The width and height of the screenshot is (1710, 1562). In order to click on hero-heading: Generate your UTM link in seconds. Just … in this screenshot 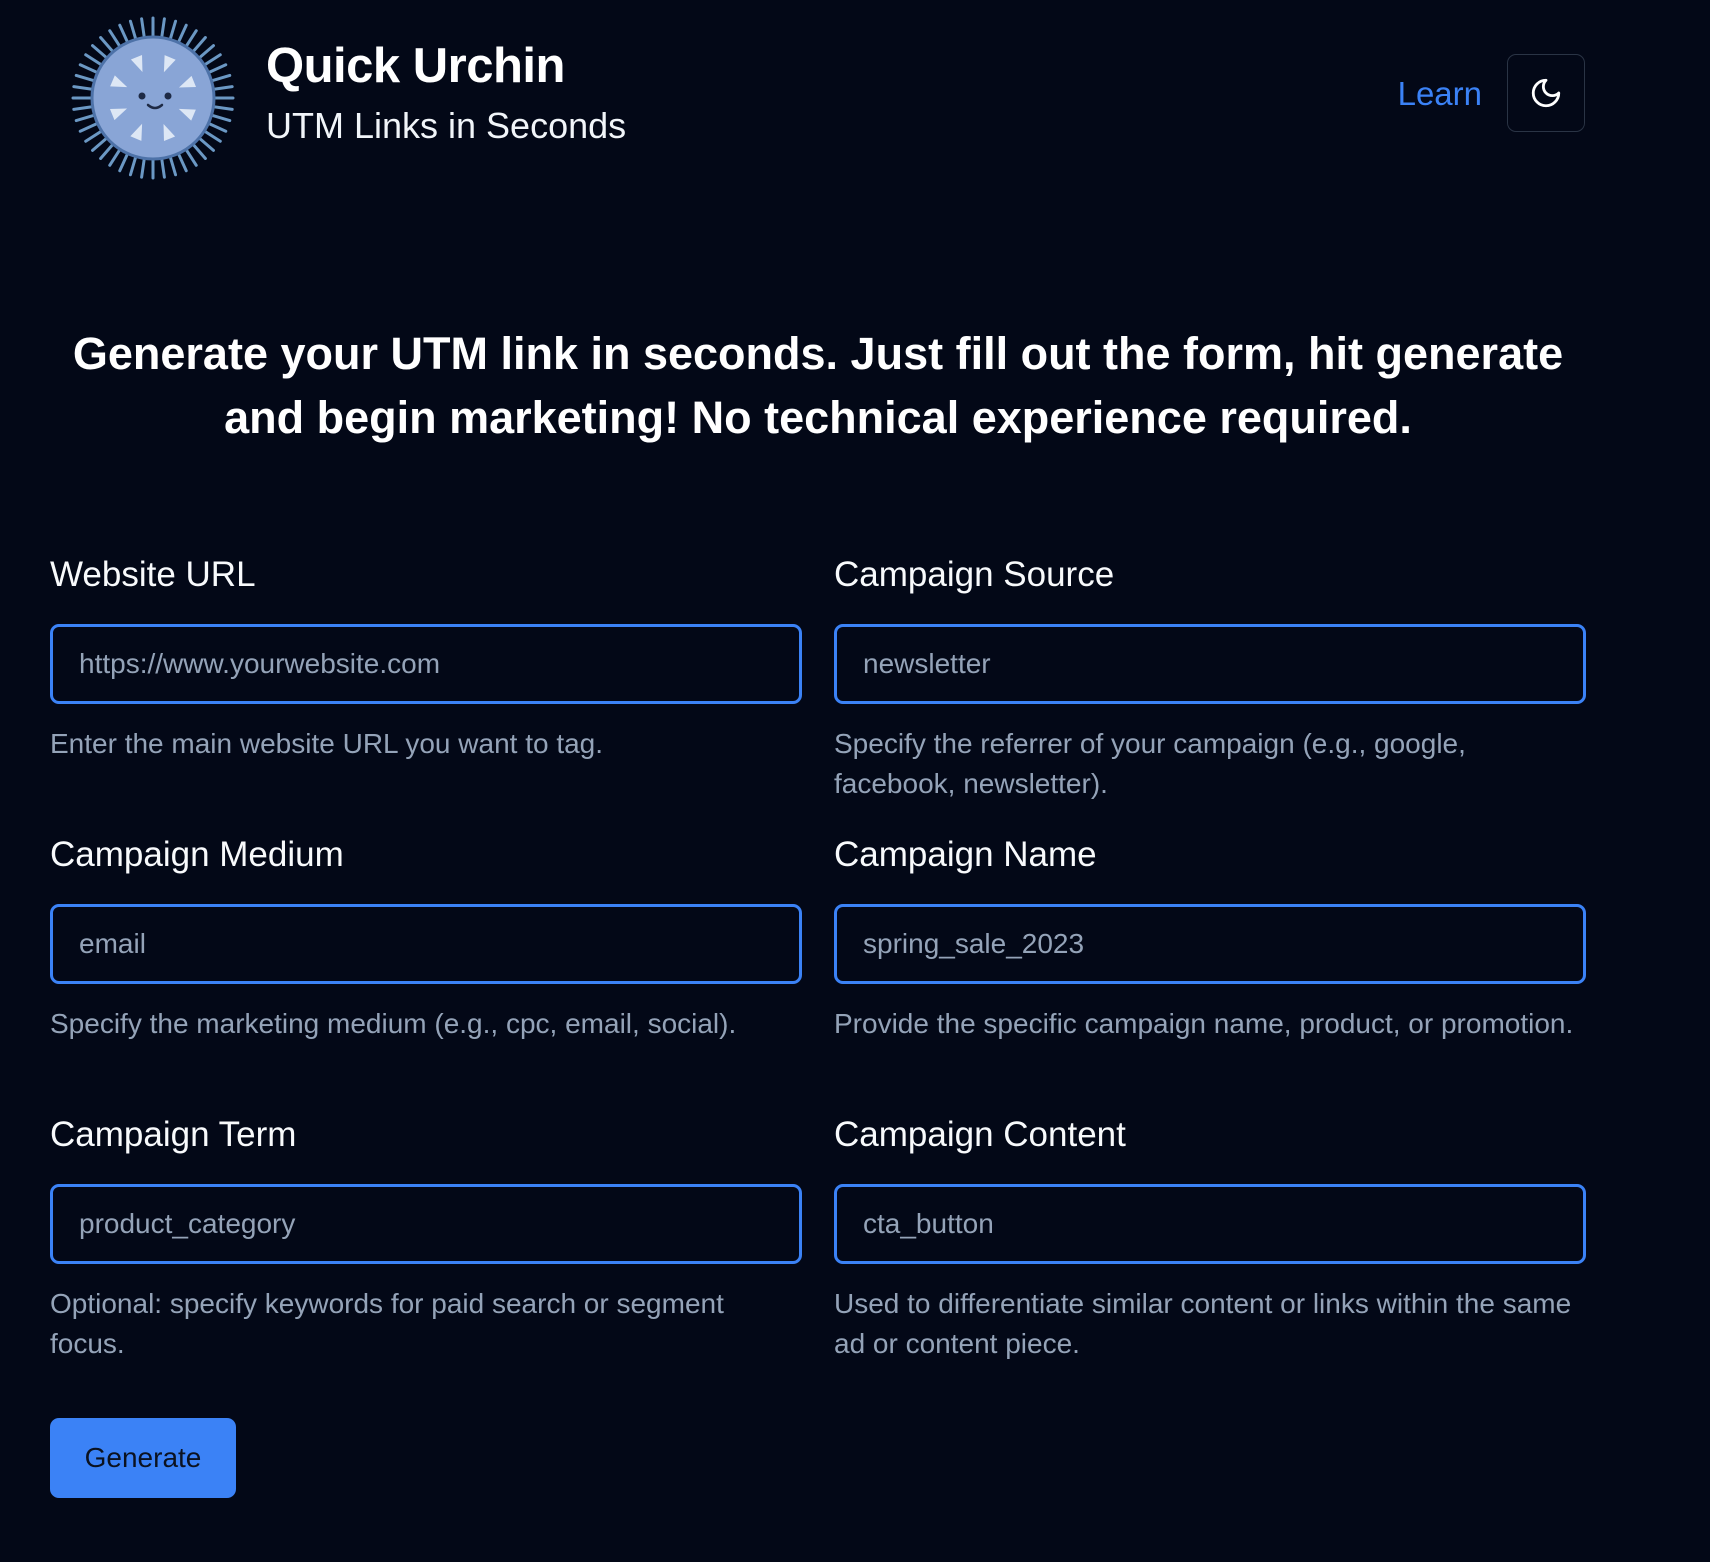, I will do `click(818, 385)`.